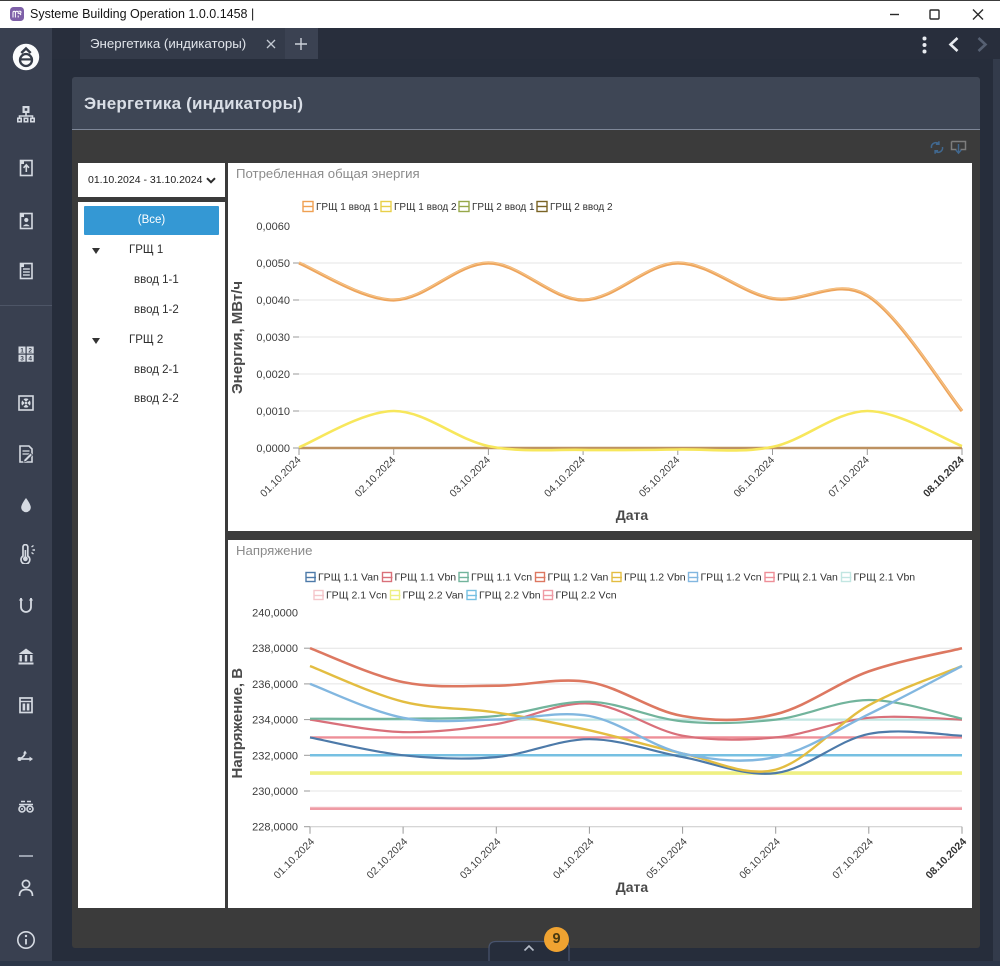 The height and width of the screenshot is (966, 1000). What do you see at coordinates (807, 578) in the screenshot?
I see `svg-text: ГРЩ 2.1 Van` at bounding box center [807, 578].